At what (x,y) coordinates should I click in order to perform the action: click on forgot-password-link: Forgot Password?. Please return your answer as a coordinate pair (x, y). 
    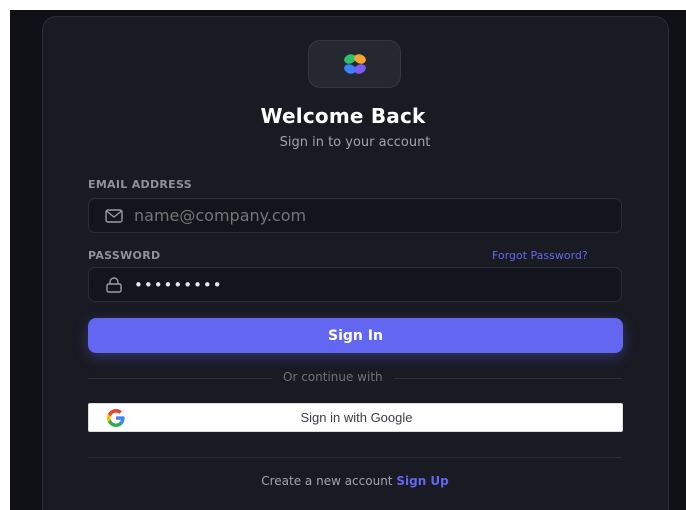
    Looking at the image, I should click on (540, 255).